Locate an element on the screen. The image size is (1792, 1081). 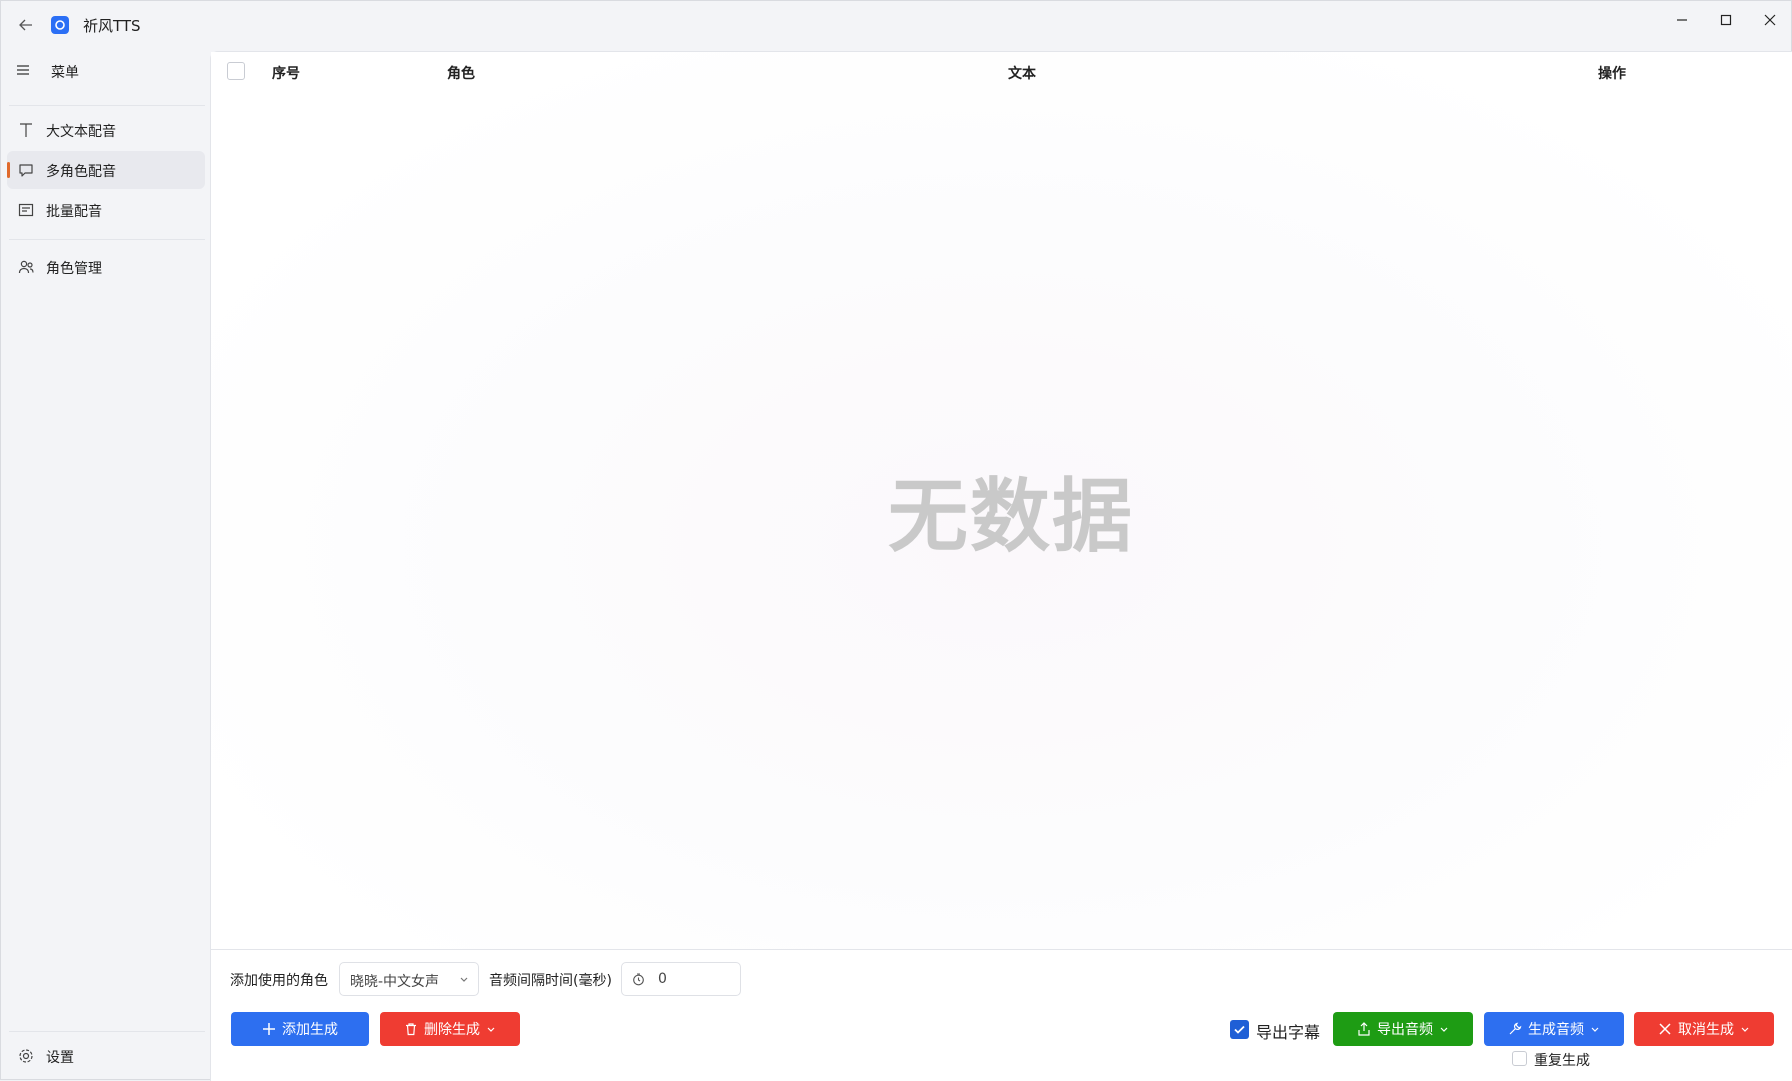
delete-generate-label: 删除生成 is located at coordinates (452, 1030).